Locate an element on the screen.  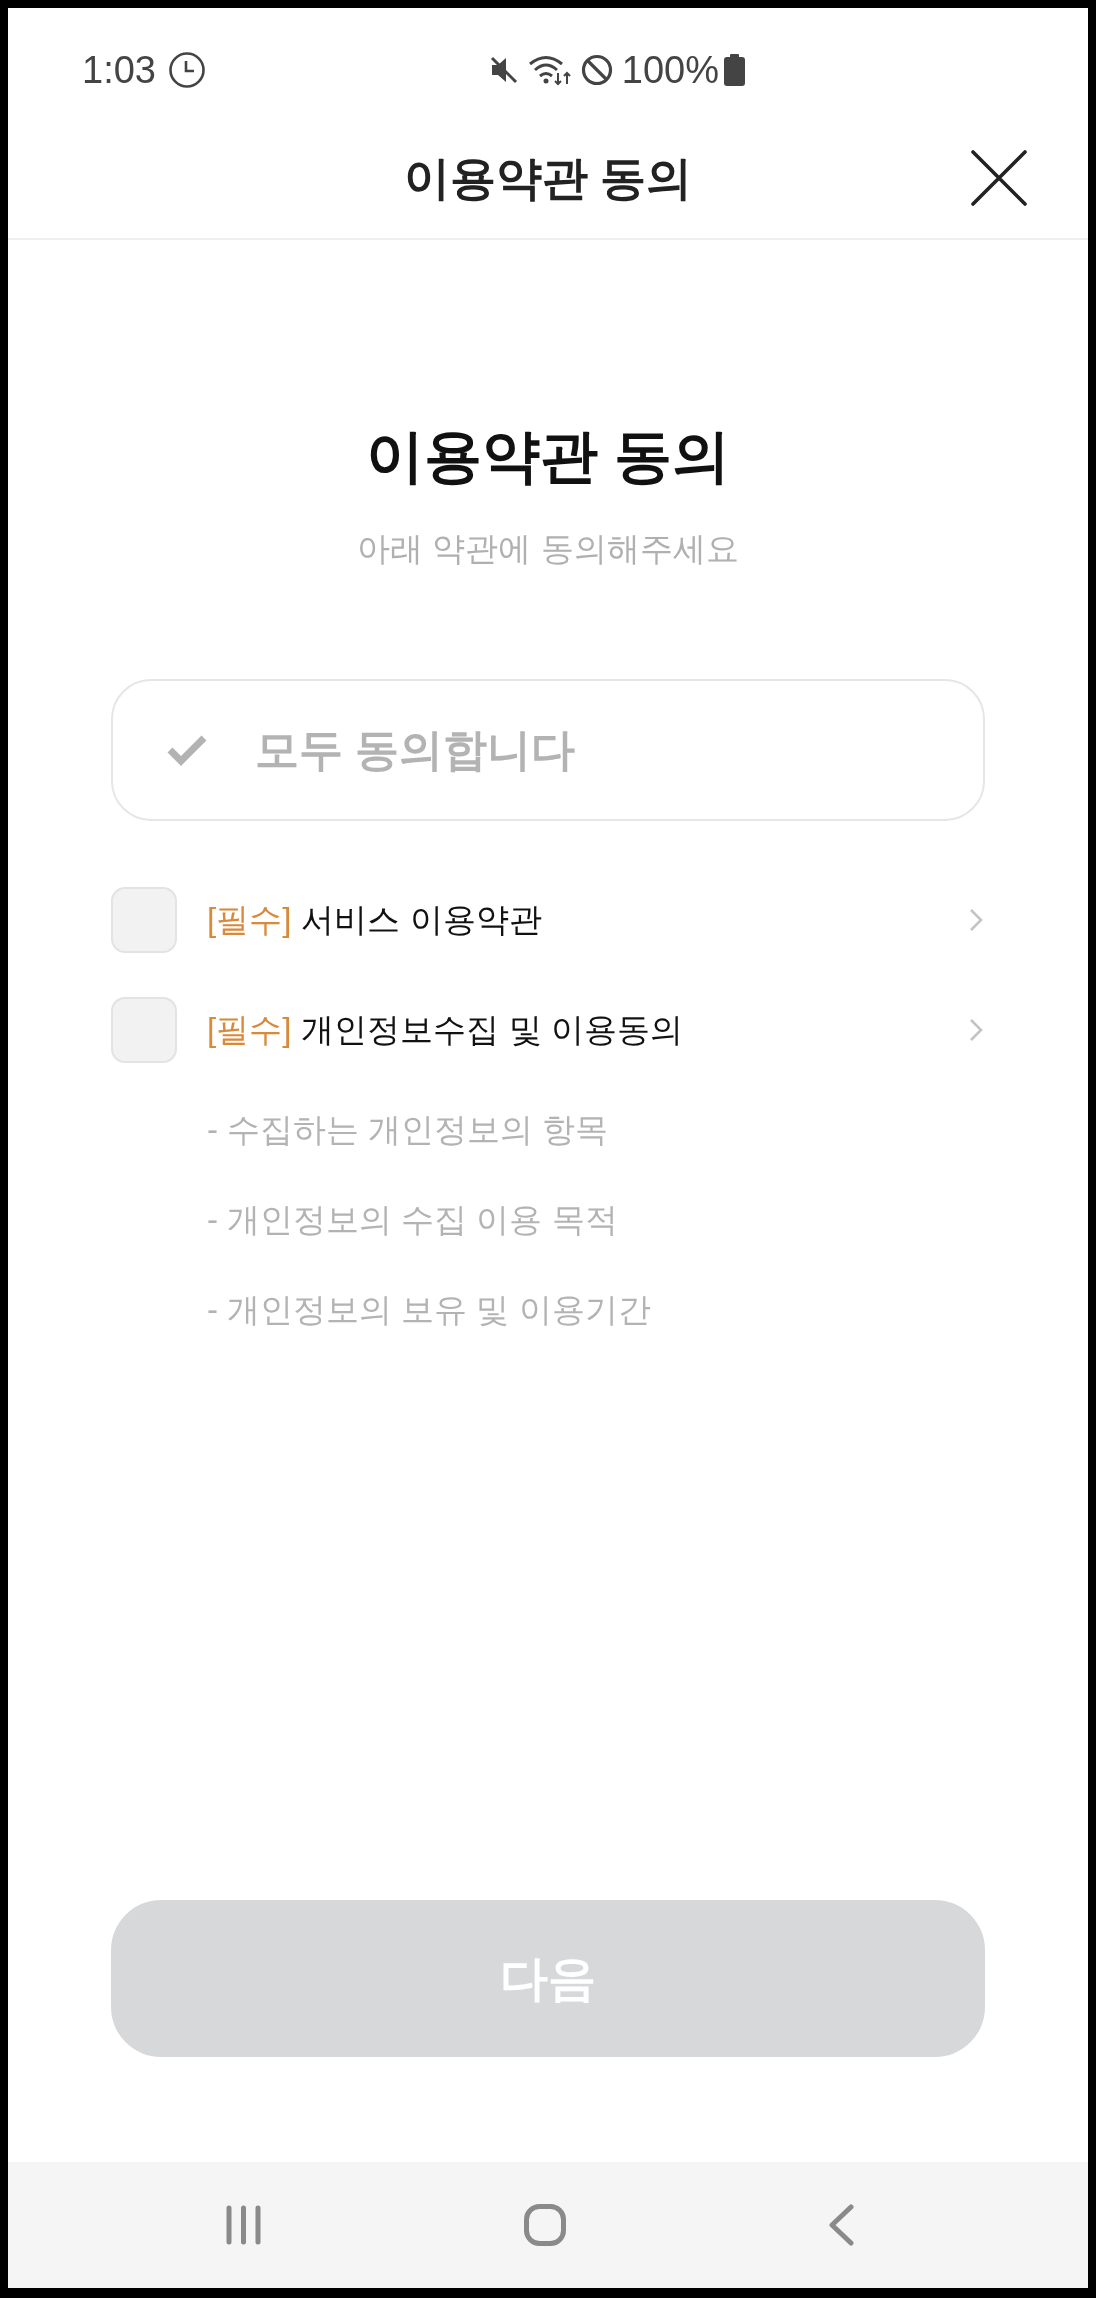
status-time: 1:03 is located at coordinates (119, 70).